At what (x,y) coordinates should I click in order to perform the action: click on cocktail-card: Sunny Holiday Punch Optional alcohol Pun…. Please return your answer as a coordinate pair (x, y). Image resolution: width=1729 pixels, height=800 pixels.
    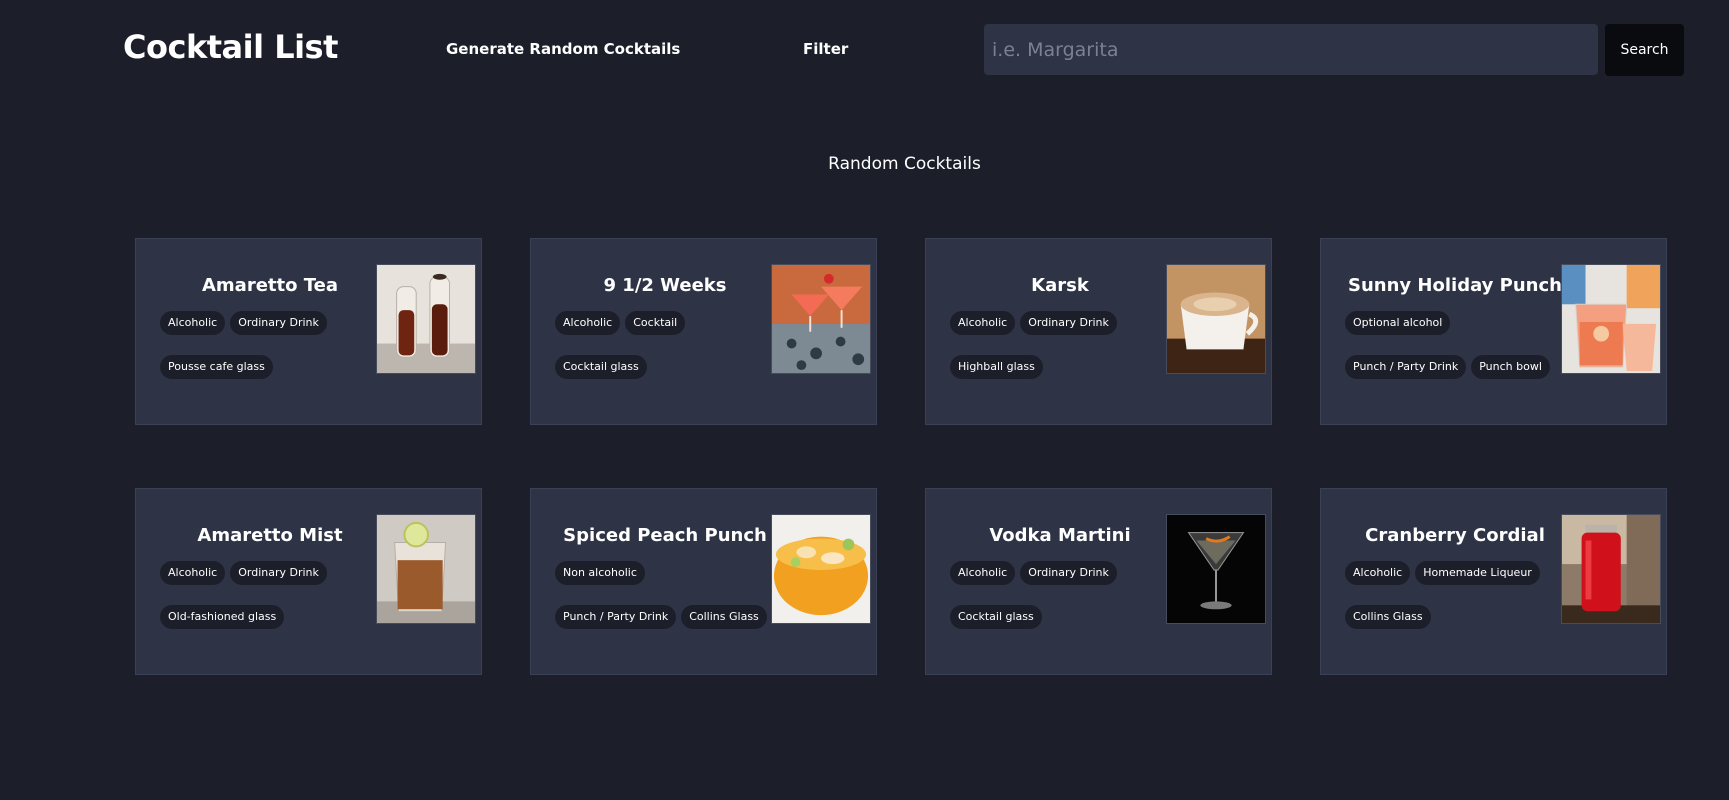
    Looking at the image, I should click on (1493, 331).